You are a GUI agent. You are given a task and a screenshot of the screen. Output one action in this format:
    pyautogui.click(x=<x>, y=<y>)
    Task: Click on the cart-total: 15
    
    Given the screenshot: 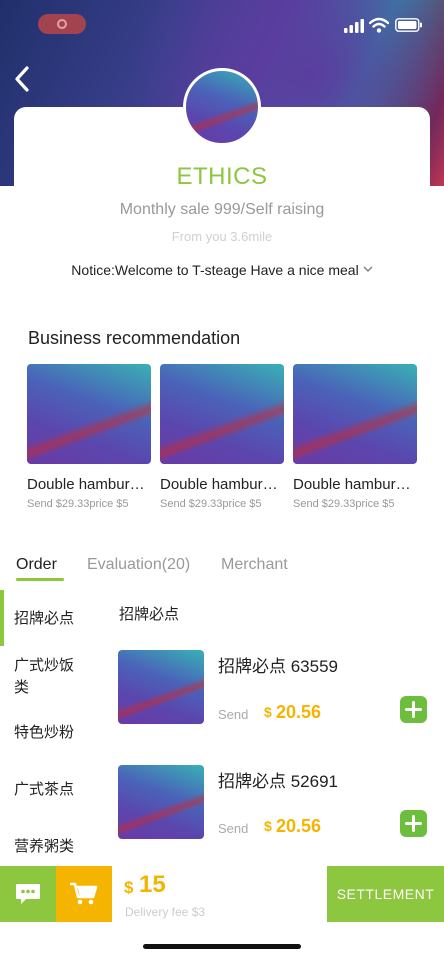 What is the action you would take?
    pyautogui.click(x=152, y=884)
    